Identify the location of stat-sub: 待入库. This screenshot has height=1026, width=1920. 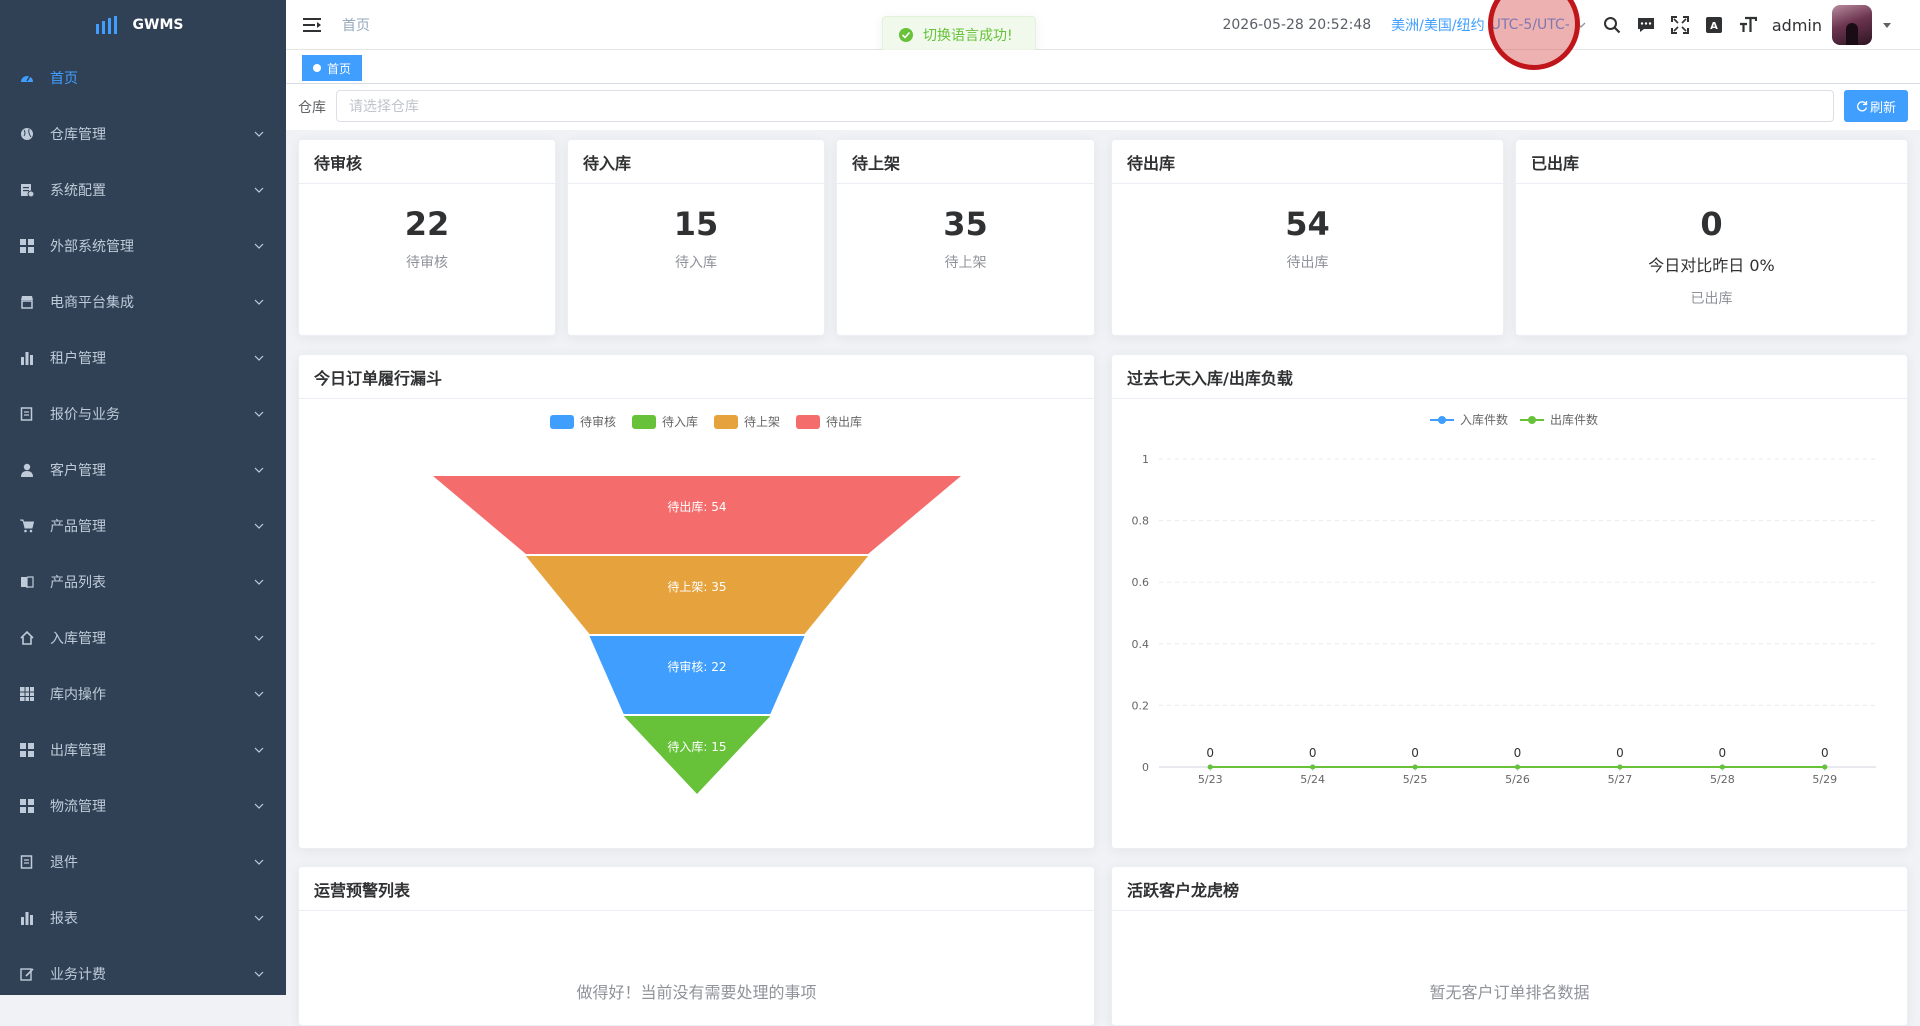
(696, 263).